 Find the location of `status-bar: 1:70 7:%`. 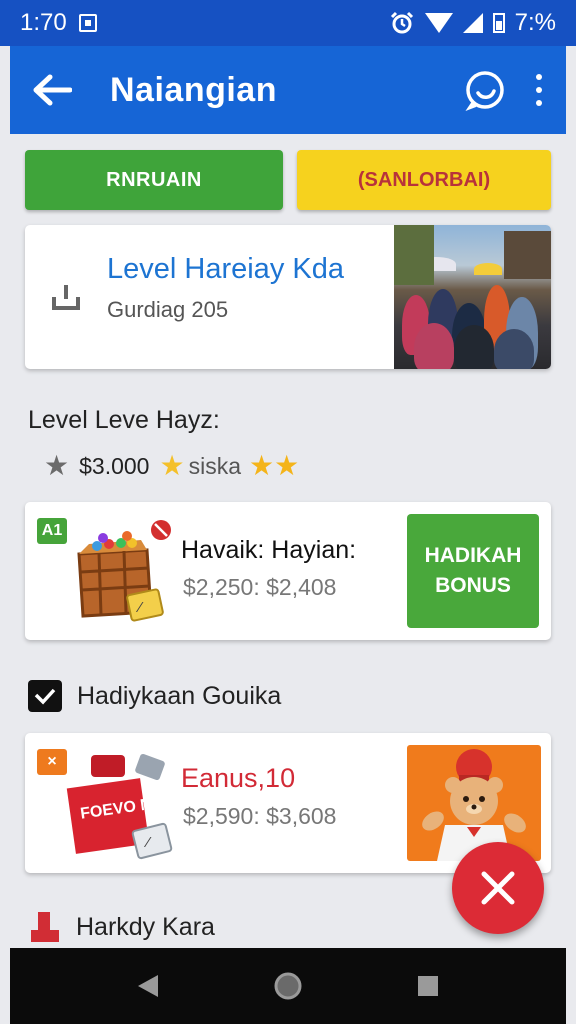

status-bar: 1:70 7:% is located at coordinates (288, 23).